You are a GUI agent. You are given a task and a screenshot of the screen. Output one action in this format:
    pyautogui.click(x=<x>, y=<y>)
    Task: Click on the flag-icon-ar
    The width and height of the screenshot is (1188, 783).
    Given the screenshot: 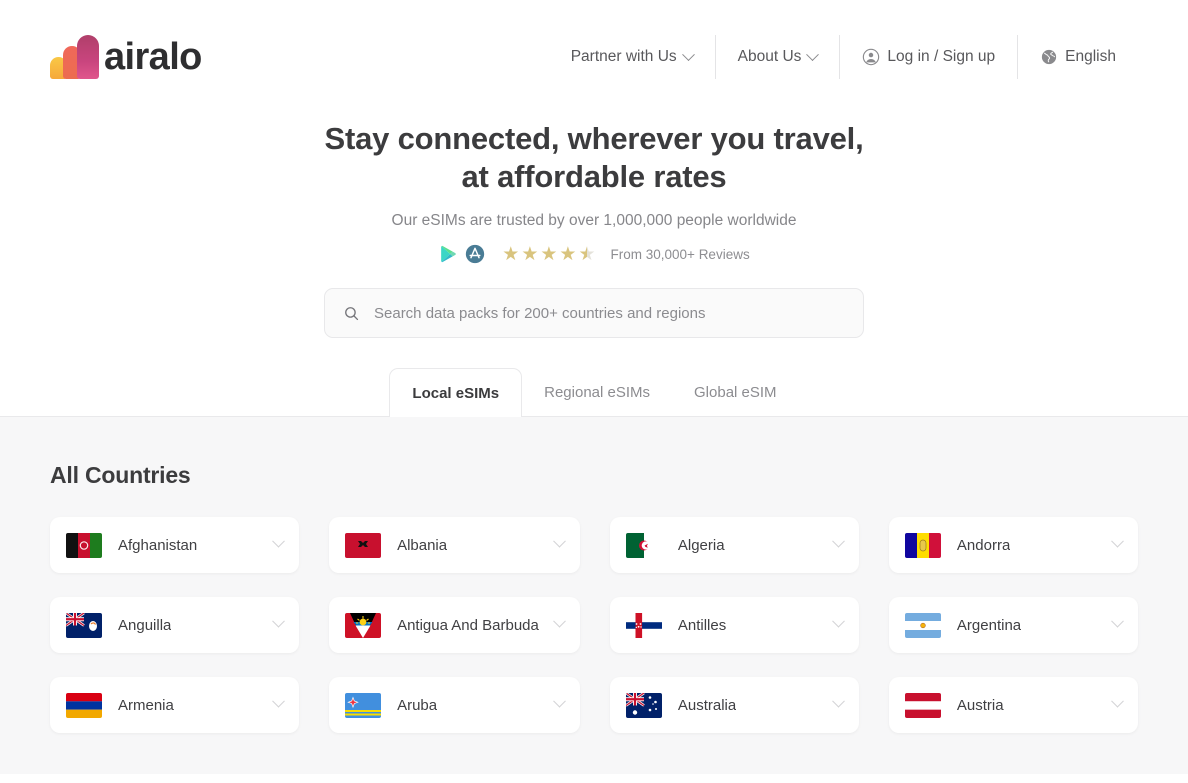 What is the action you would take?
    pyautogui.click(x=922, y=625)
    